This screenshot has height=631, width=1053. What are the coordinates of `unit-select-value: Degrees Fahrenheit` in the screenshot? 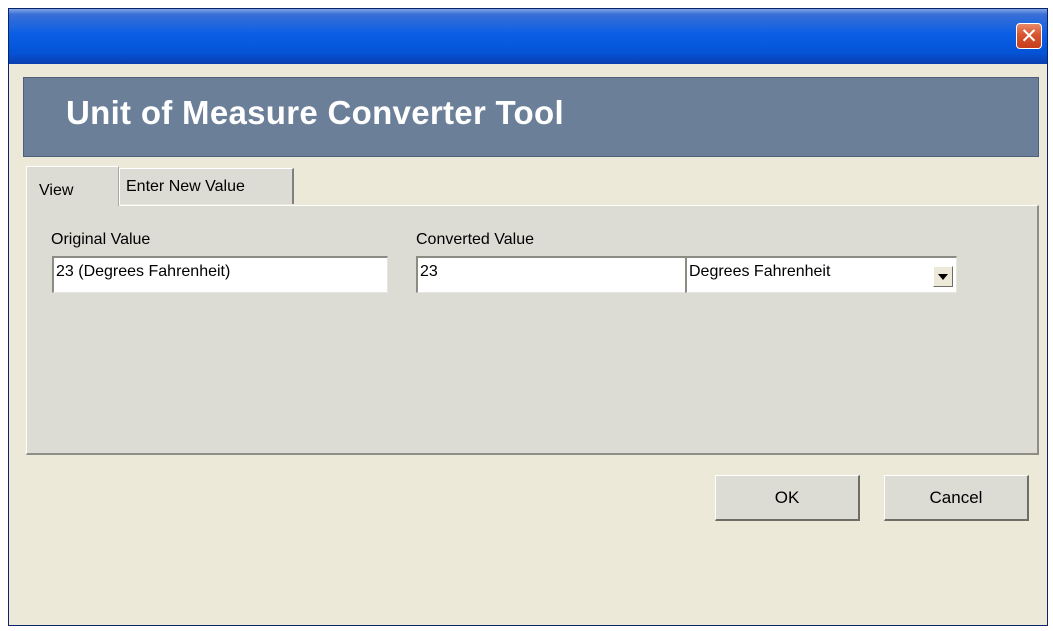 It's located at (760, 271).